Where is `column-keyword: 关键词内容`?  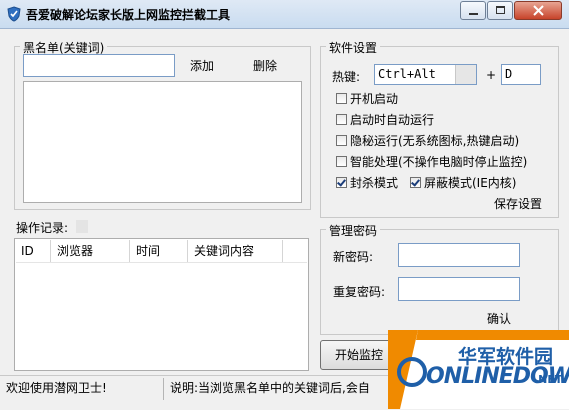
column-keyword: 关键词内容 is located at coordinates (236, 251).